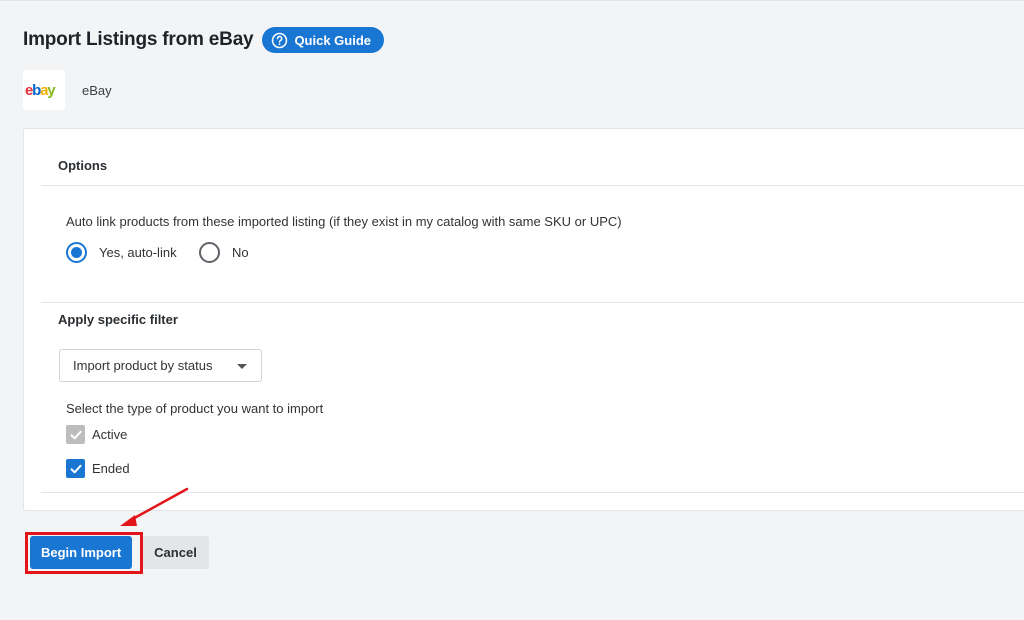  I want to click on cancel-button: Cancel, so click(175, 552).